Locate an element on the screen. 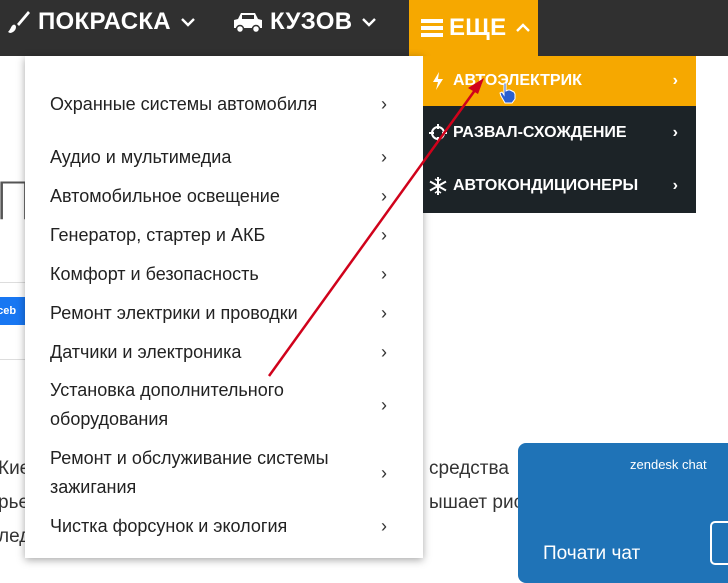 The height and width of the screenshot is (583, 728). dropdown-item: Охранные системы автомобиля › is located at coordinates (224, 104).